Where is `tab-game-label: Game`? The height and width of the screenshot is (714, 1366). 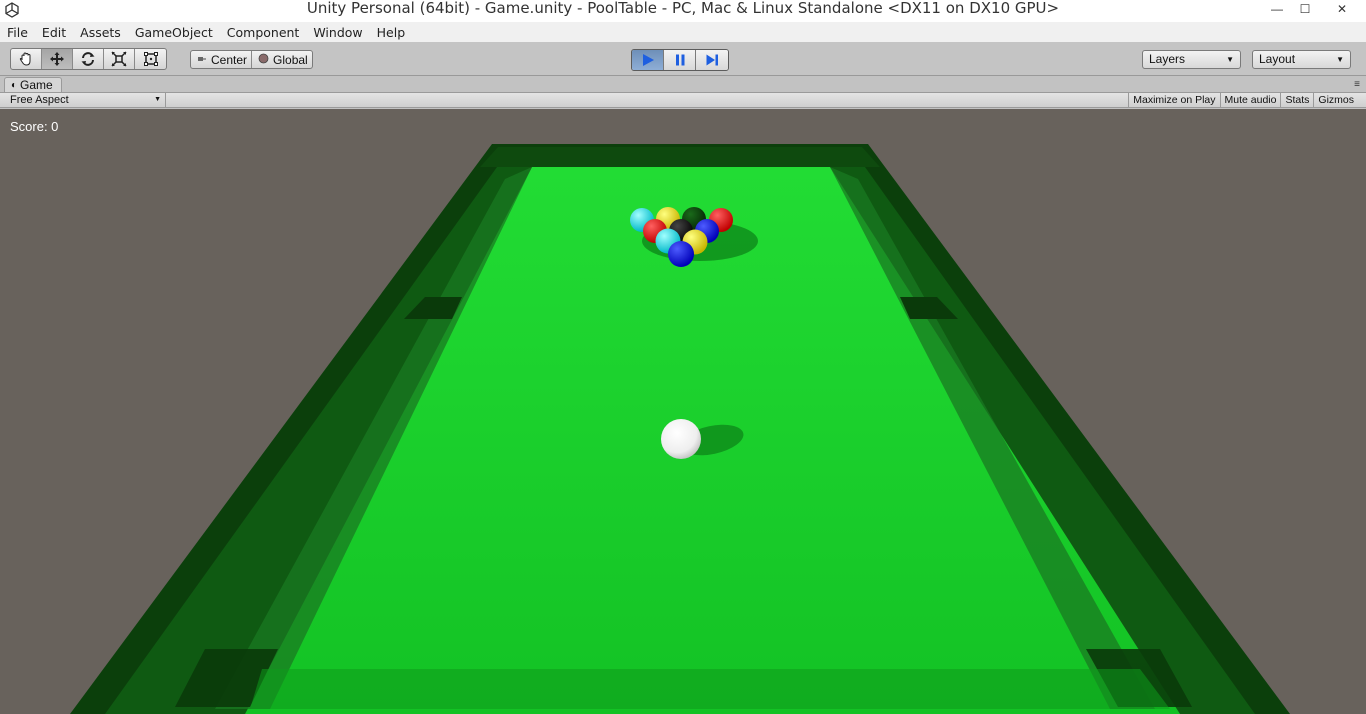 tab-game-label: Game is located at coordinates (36, 85).